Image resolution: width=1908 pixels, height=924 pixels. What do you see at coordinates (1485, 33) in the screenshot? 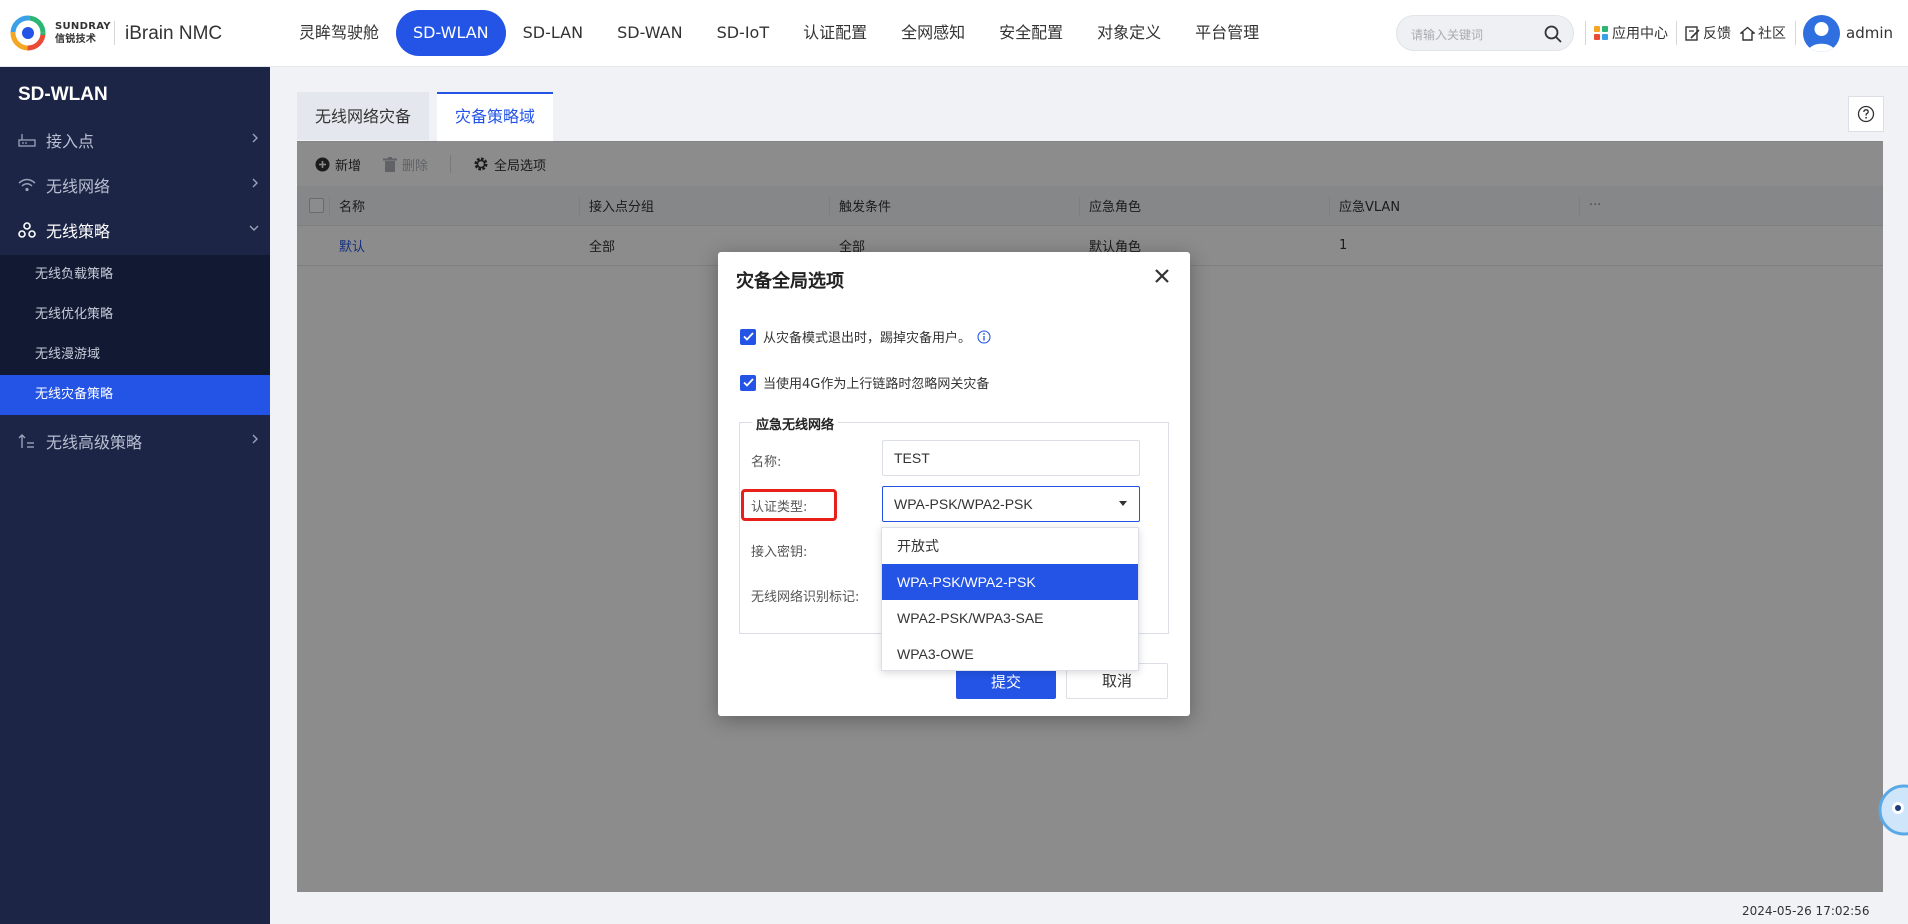
I see `search-box: 请输入关键词` at bounding box center [1485, 33].